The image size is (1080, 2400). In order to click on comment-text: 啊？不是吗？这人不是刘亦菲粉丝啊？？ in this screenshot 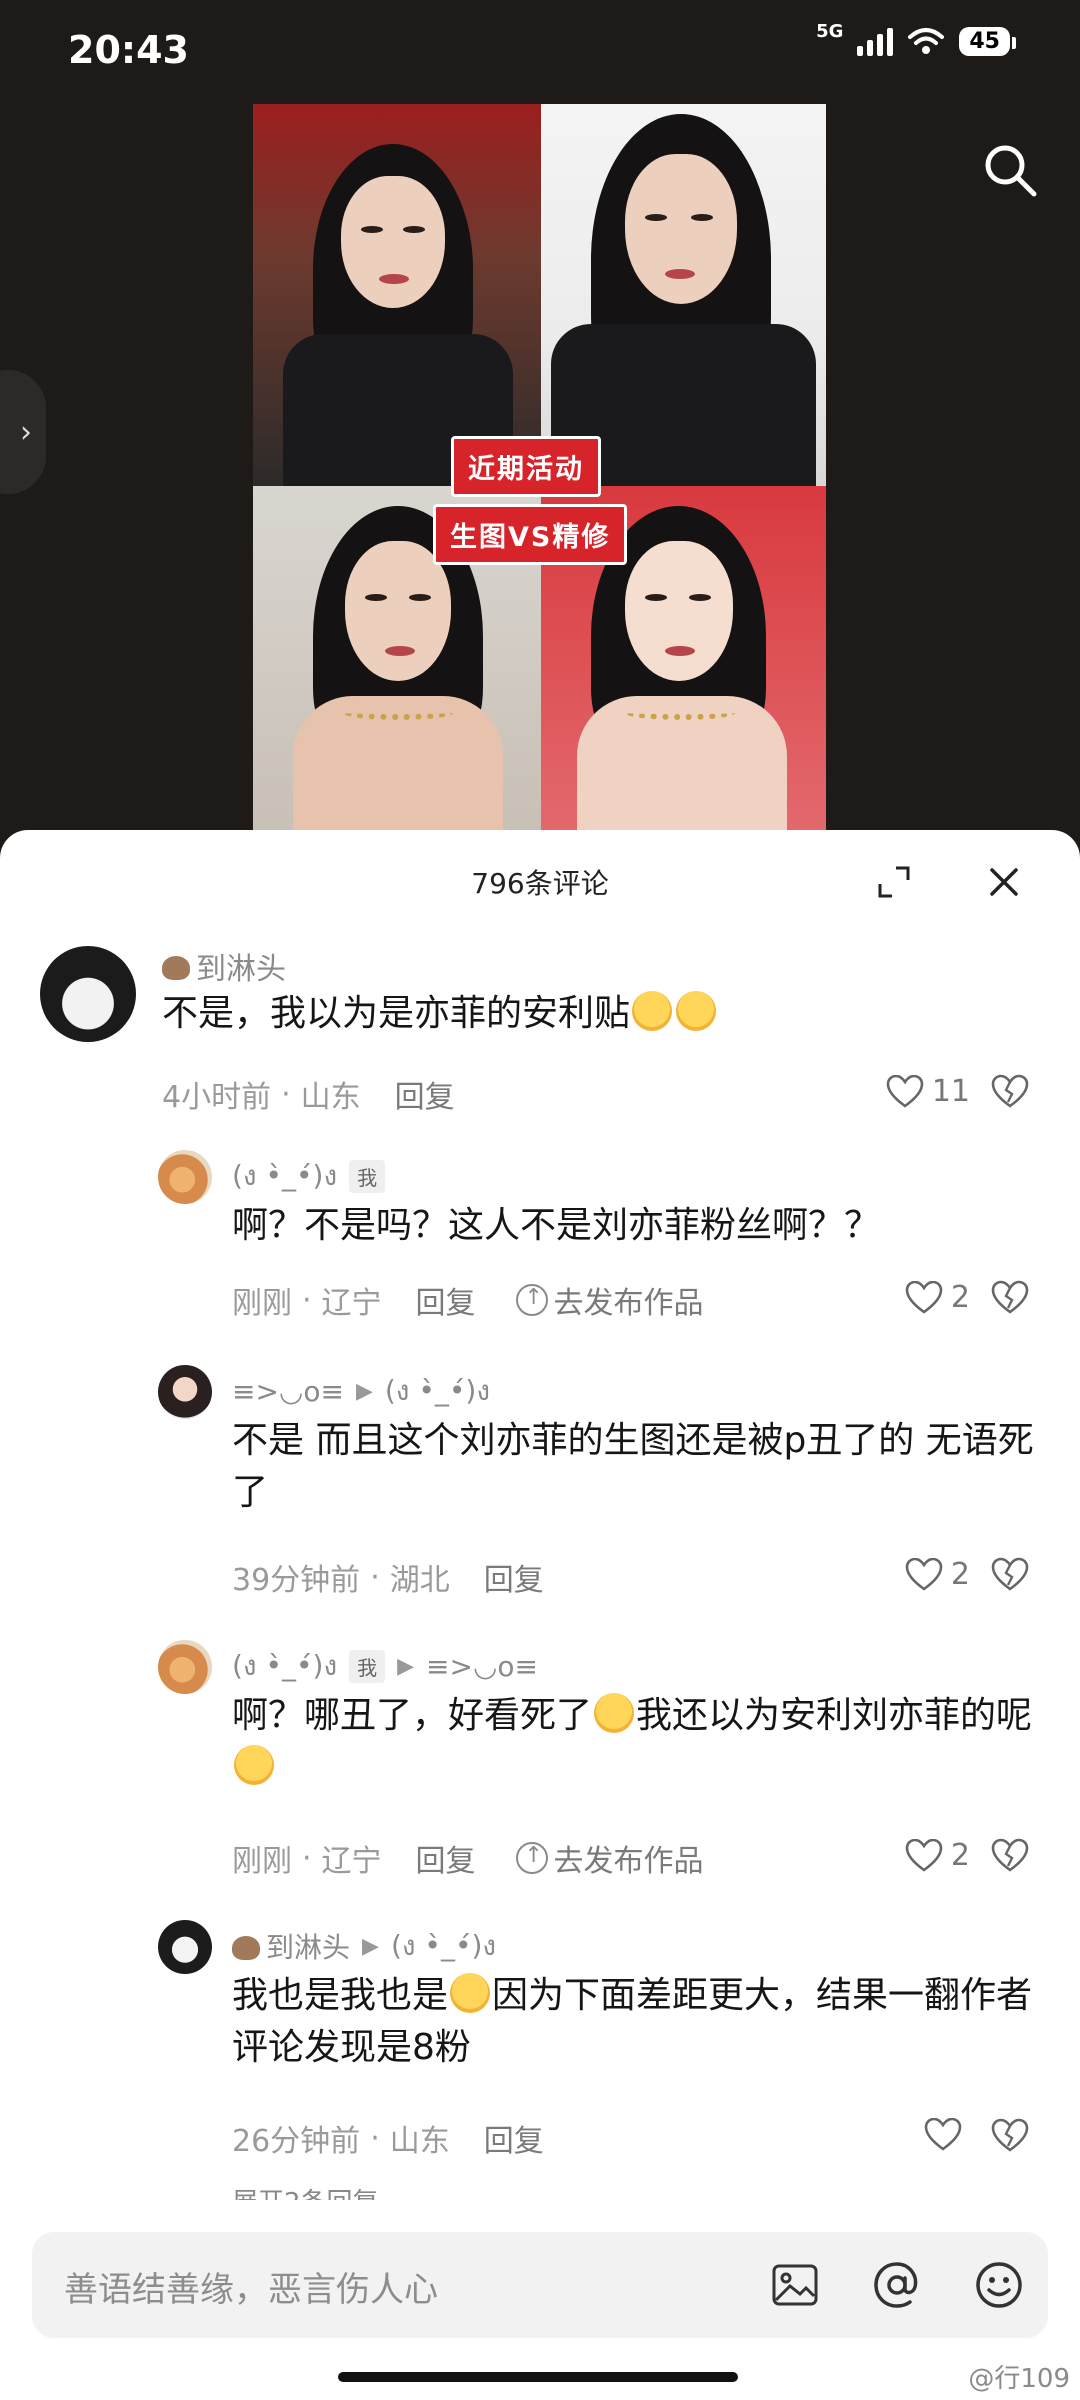, I will do `click(556, 1225)`.